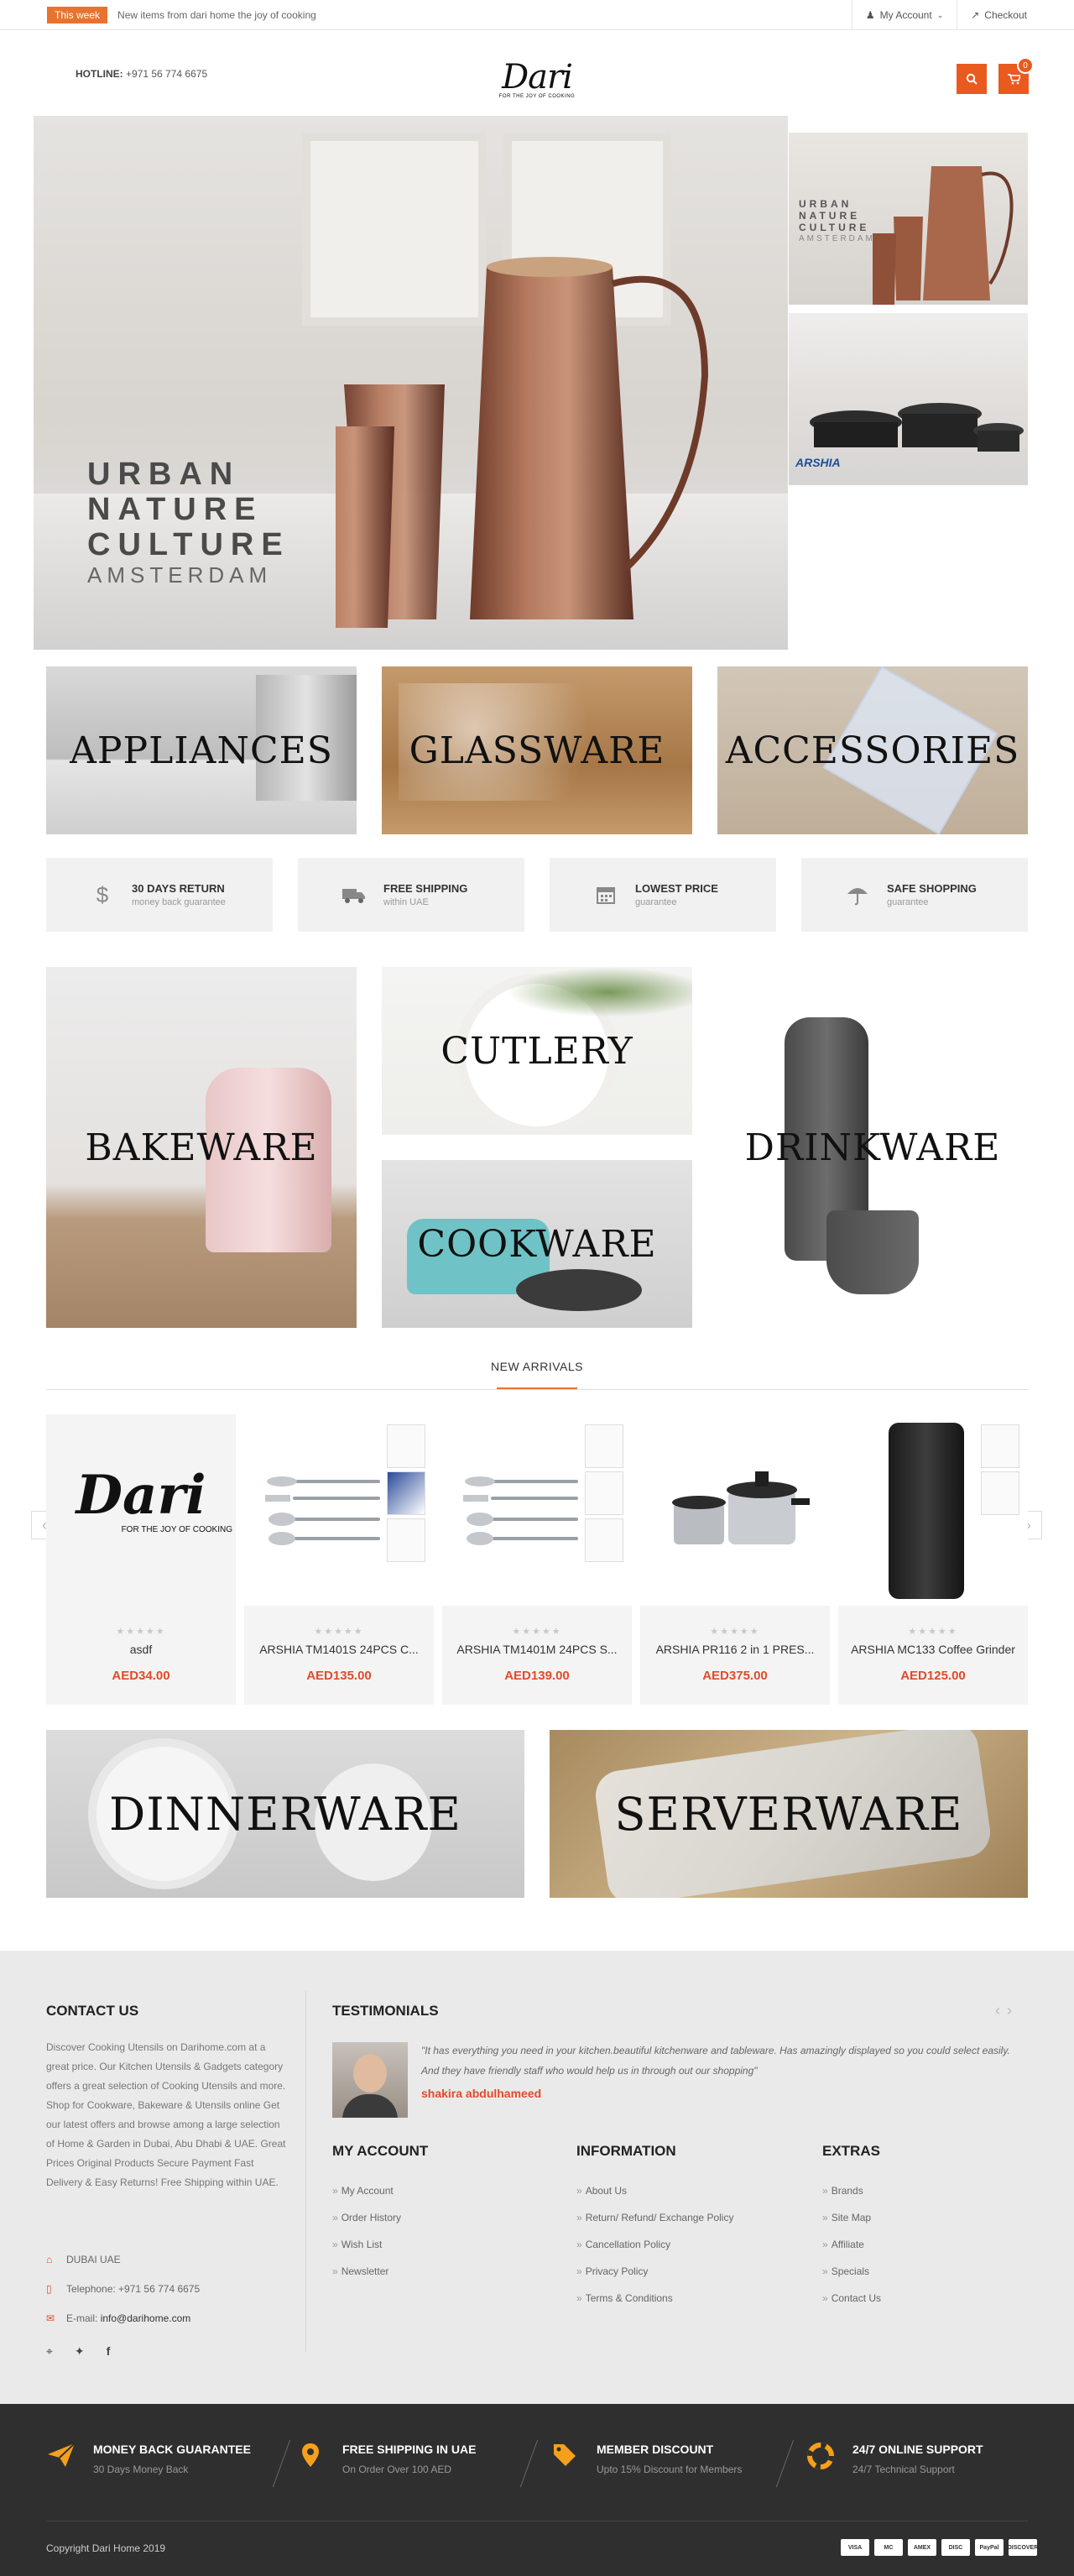  Describe the element at coordinates (909, 399) in the screenshot. I see `side-banner-arshia: ARSHIA` at that location.